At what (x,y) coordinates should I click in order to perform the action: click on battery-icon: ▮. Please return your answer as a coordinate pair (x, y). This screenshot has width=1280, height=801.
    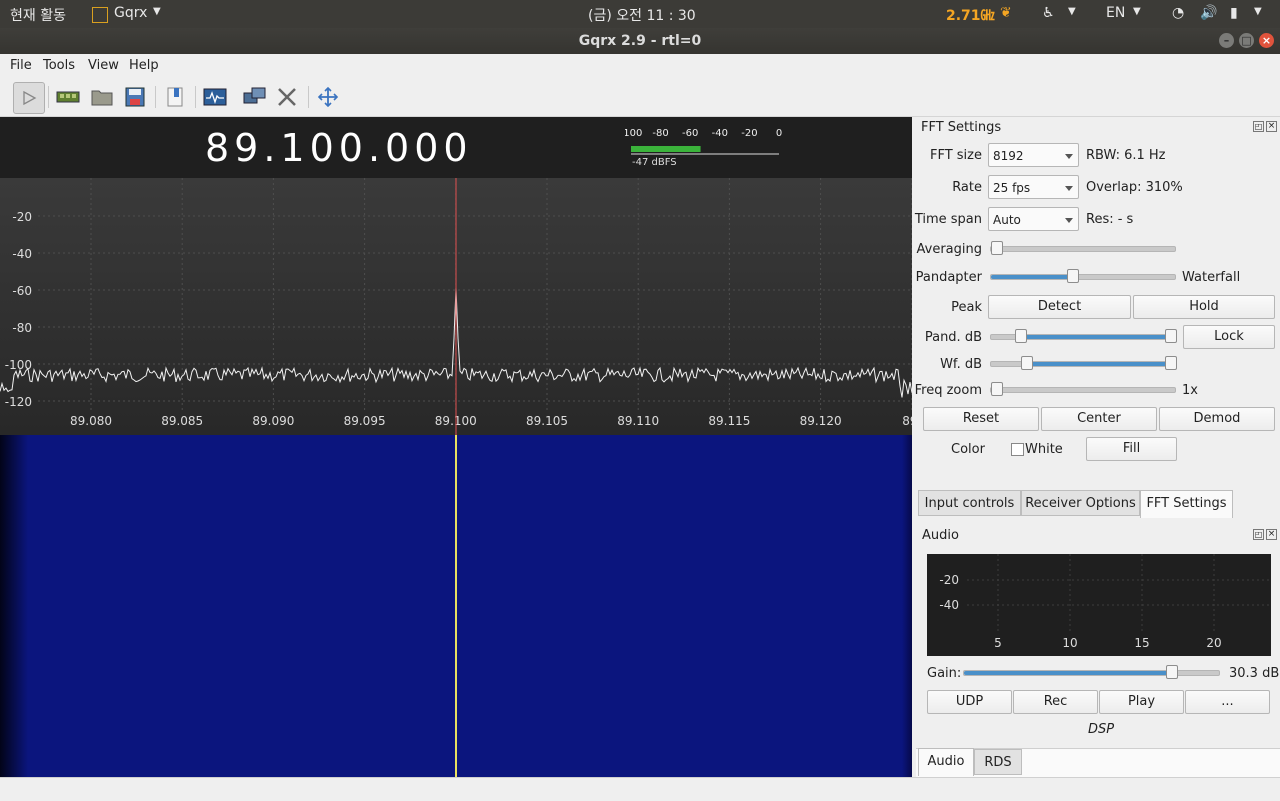
    Looking at the image, I should click on (1234, 13).